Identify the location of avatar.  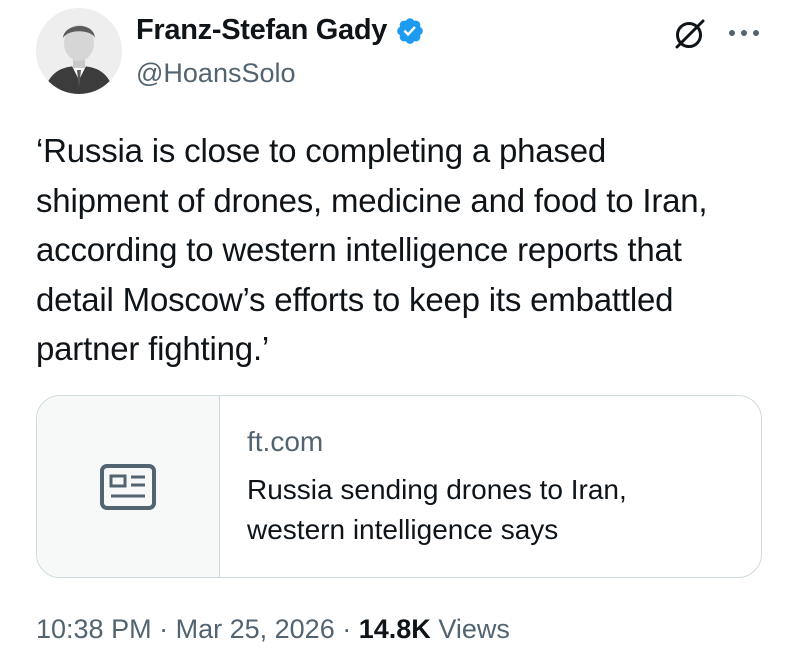
(79, 51).